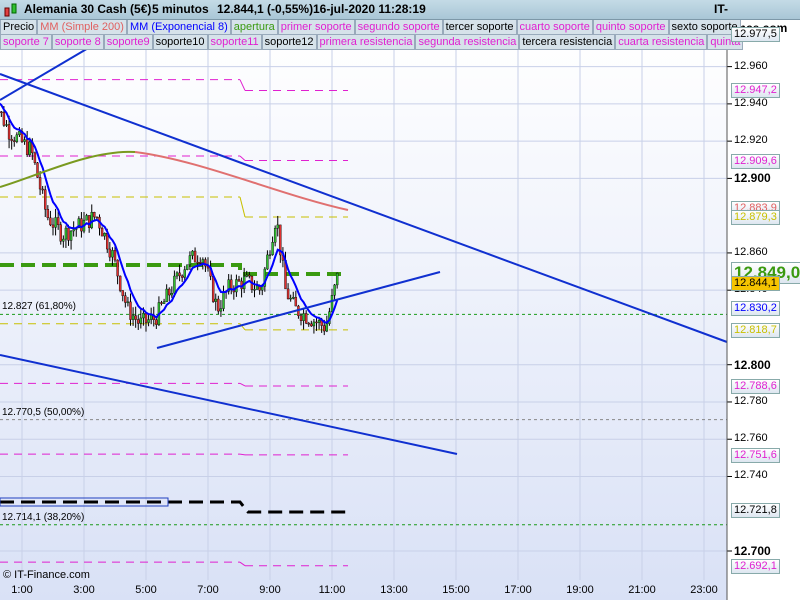 Image resolution: width=800 pixels, height=600 pixels. I want to click on price-label: 12.818,7, so click(755, 330).